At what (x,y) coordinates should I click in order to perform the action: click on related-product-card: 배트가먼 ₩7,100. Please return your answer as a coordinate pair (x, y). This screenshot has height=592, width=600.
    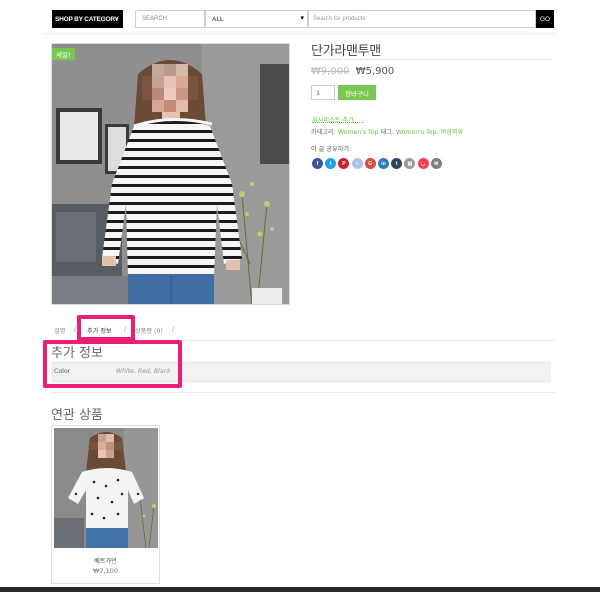
    Looking at the image, I should click on (105, 504).